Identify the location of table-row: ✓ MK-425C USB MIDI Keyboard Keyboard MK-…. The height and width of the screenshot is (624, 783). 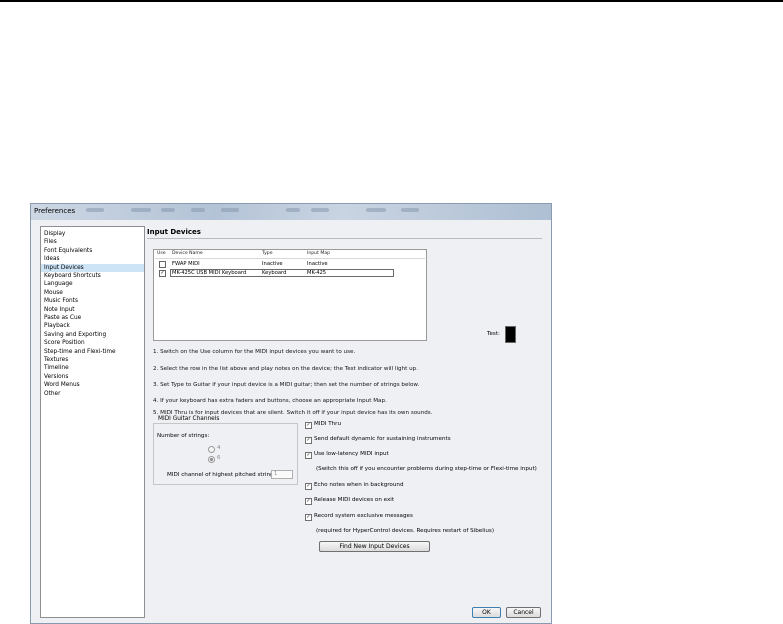
(290, 273).